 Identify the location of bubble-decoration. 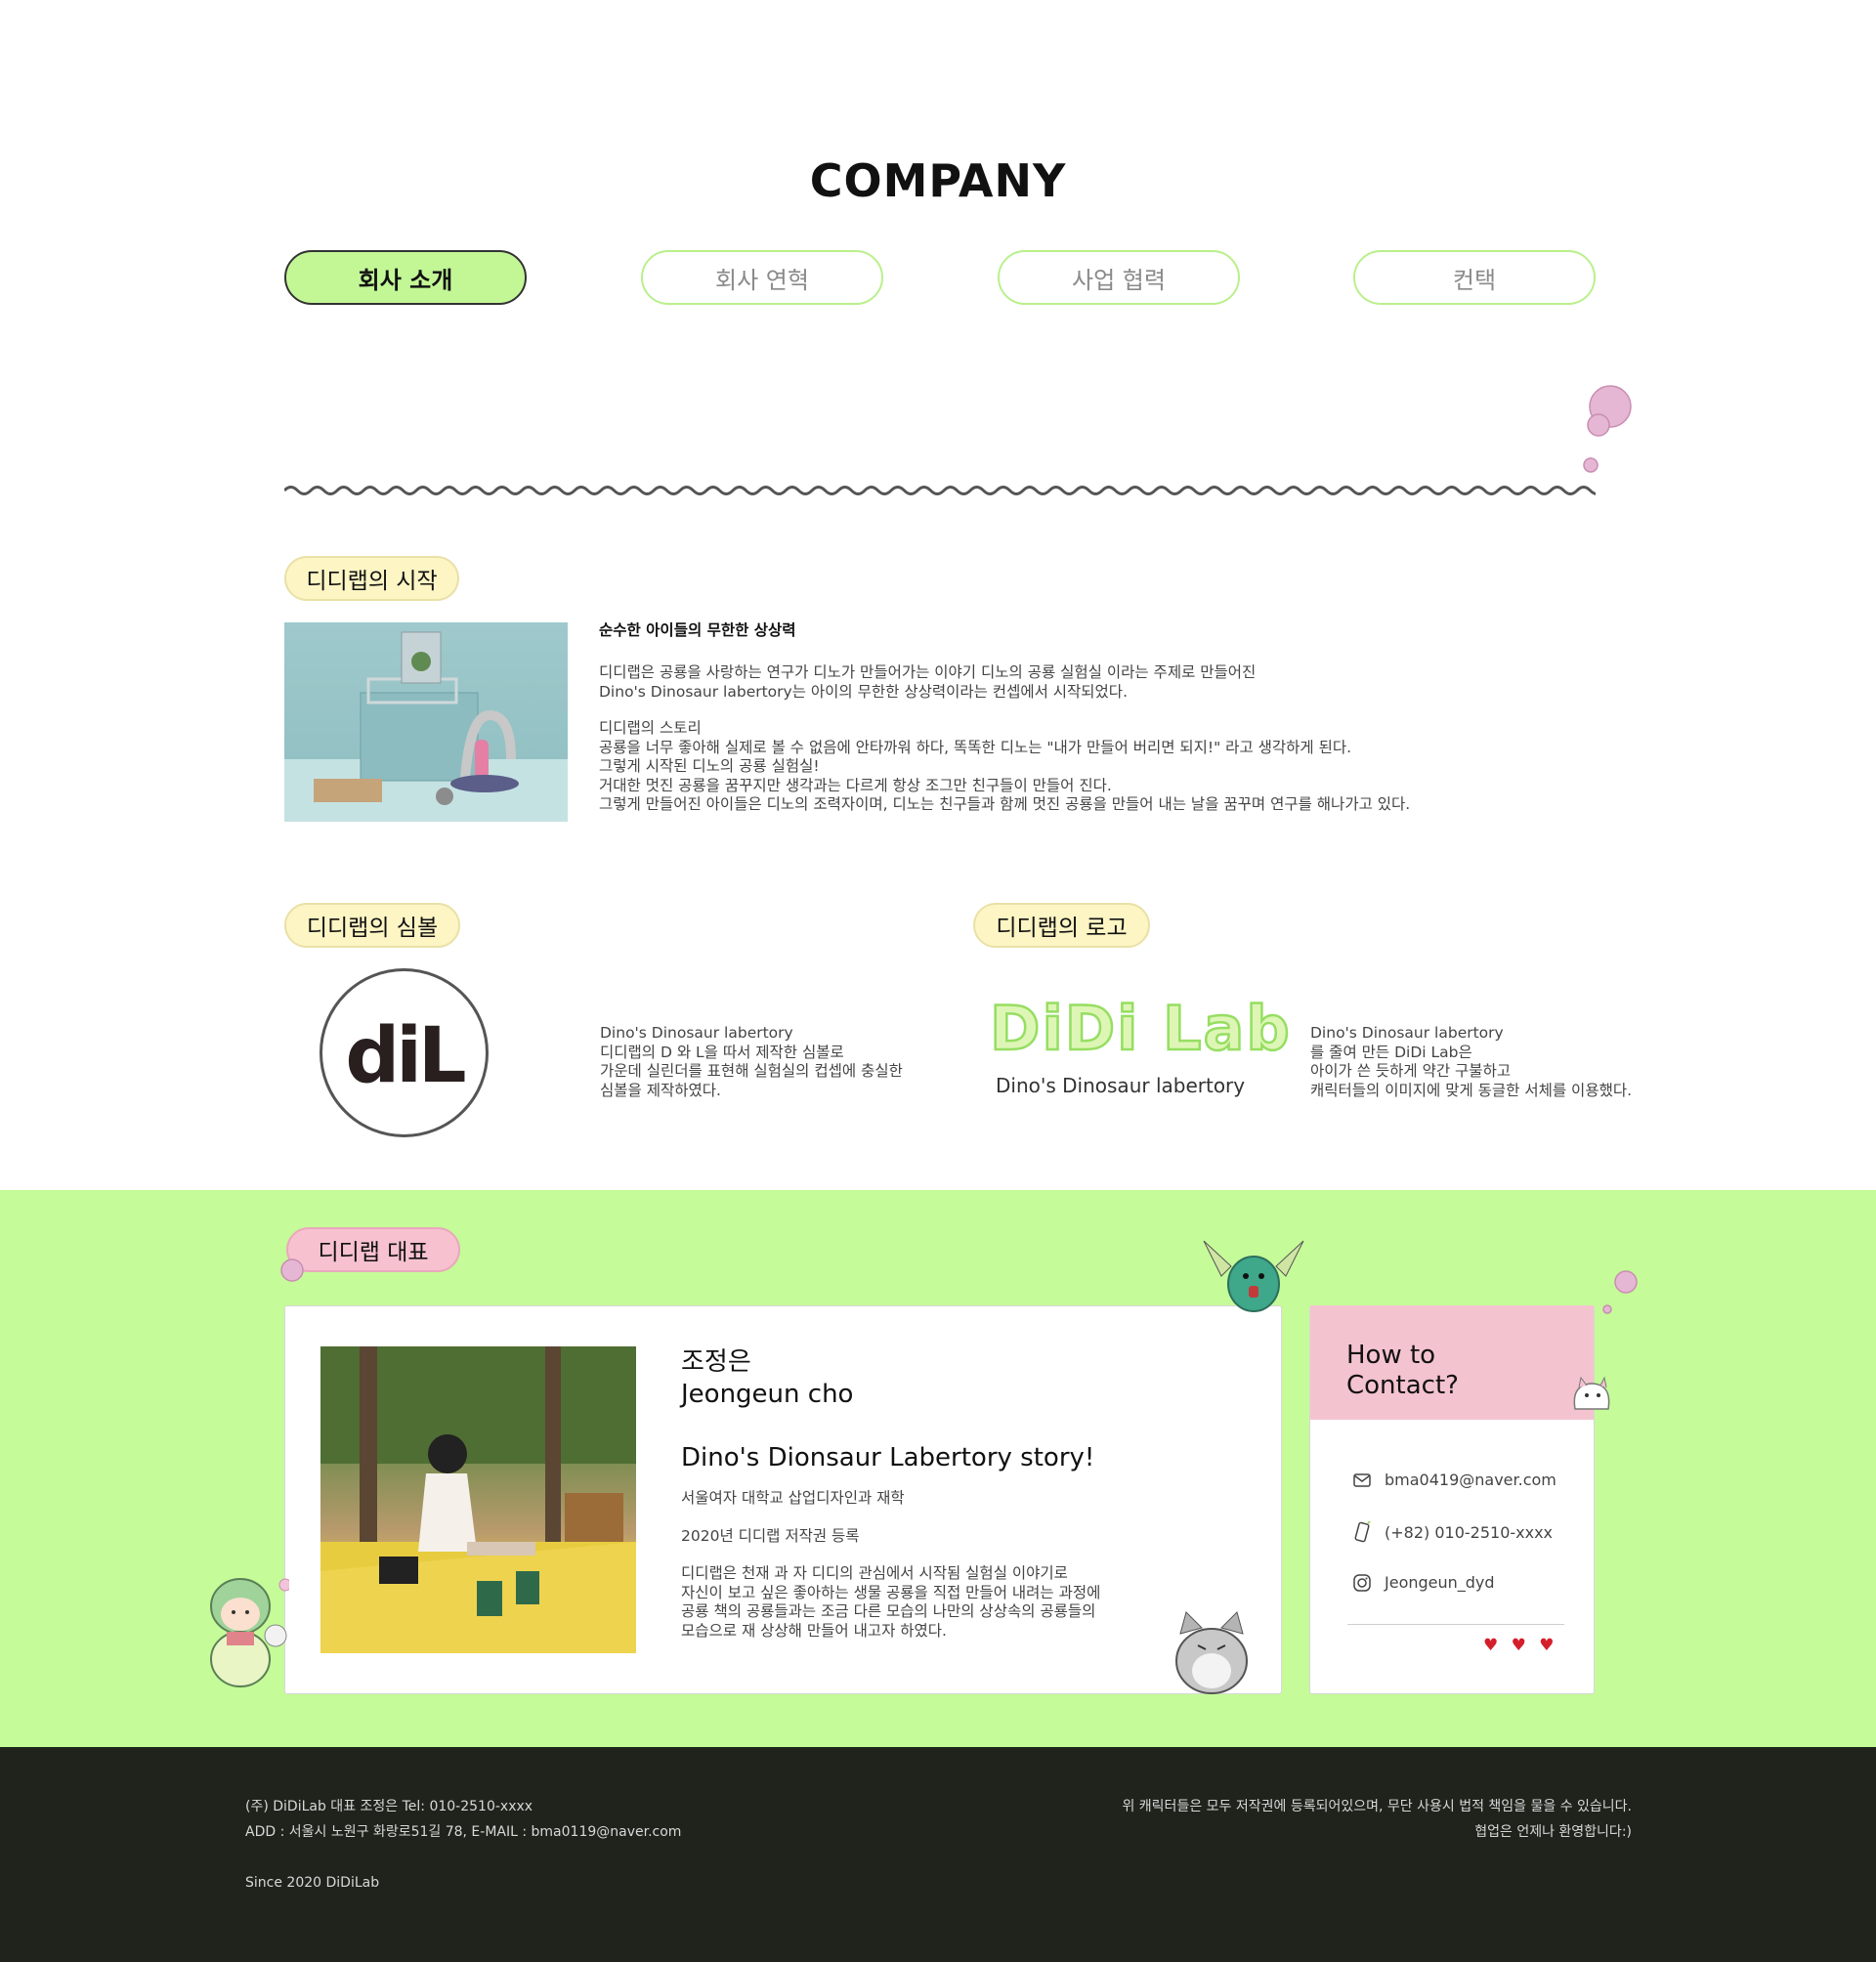
(1607, 429).